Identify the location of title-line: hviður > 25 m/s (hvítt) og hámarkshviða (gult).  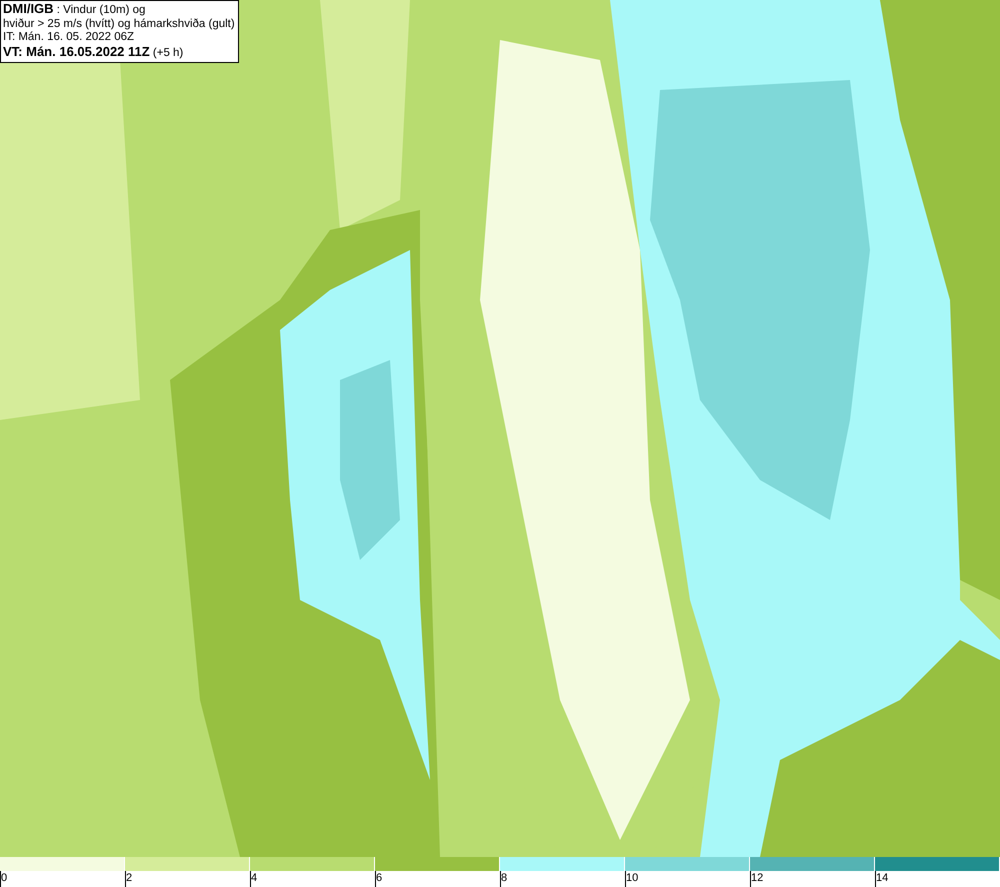
(119, 24).